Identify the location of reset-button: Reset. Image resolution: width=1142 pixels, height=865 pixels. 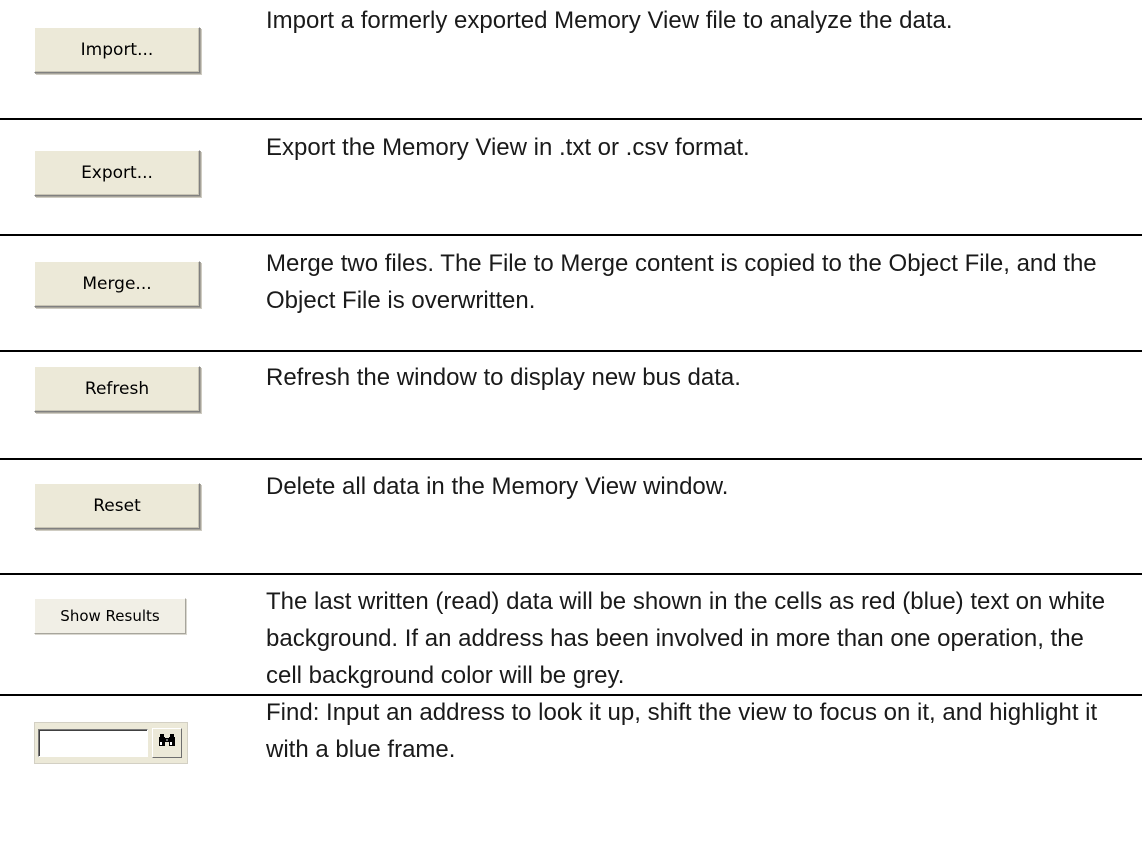
(117, 506).